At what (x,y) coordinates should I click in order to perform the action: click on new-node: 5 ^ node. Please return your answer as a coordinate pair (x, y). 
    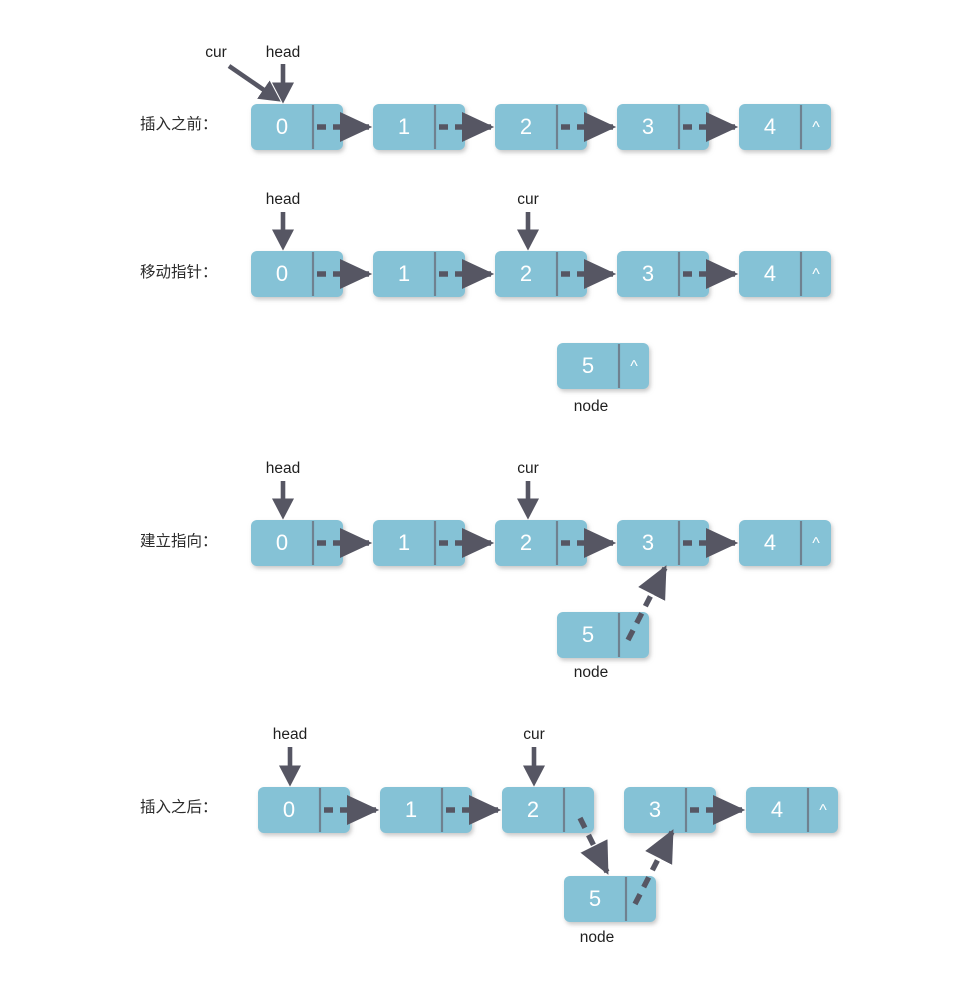
    Looking at the image, I should click on (603, 379).